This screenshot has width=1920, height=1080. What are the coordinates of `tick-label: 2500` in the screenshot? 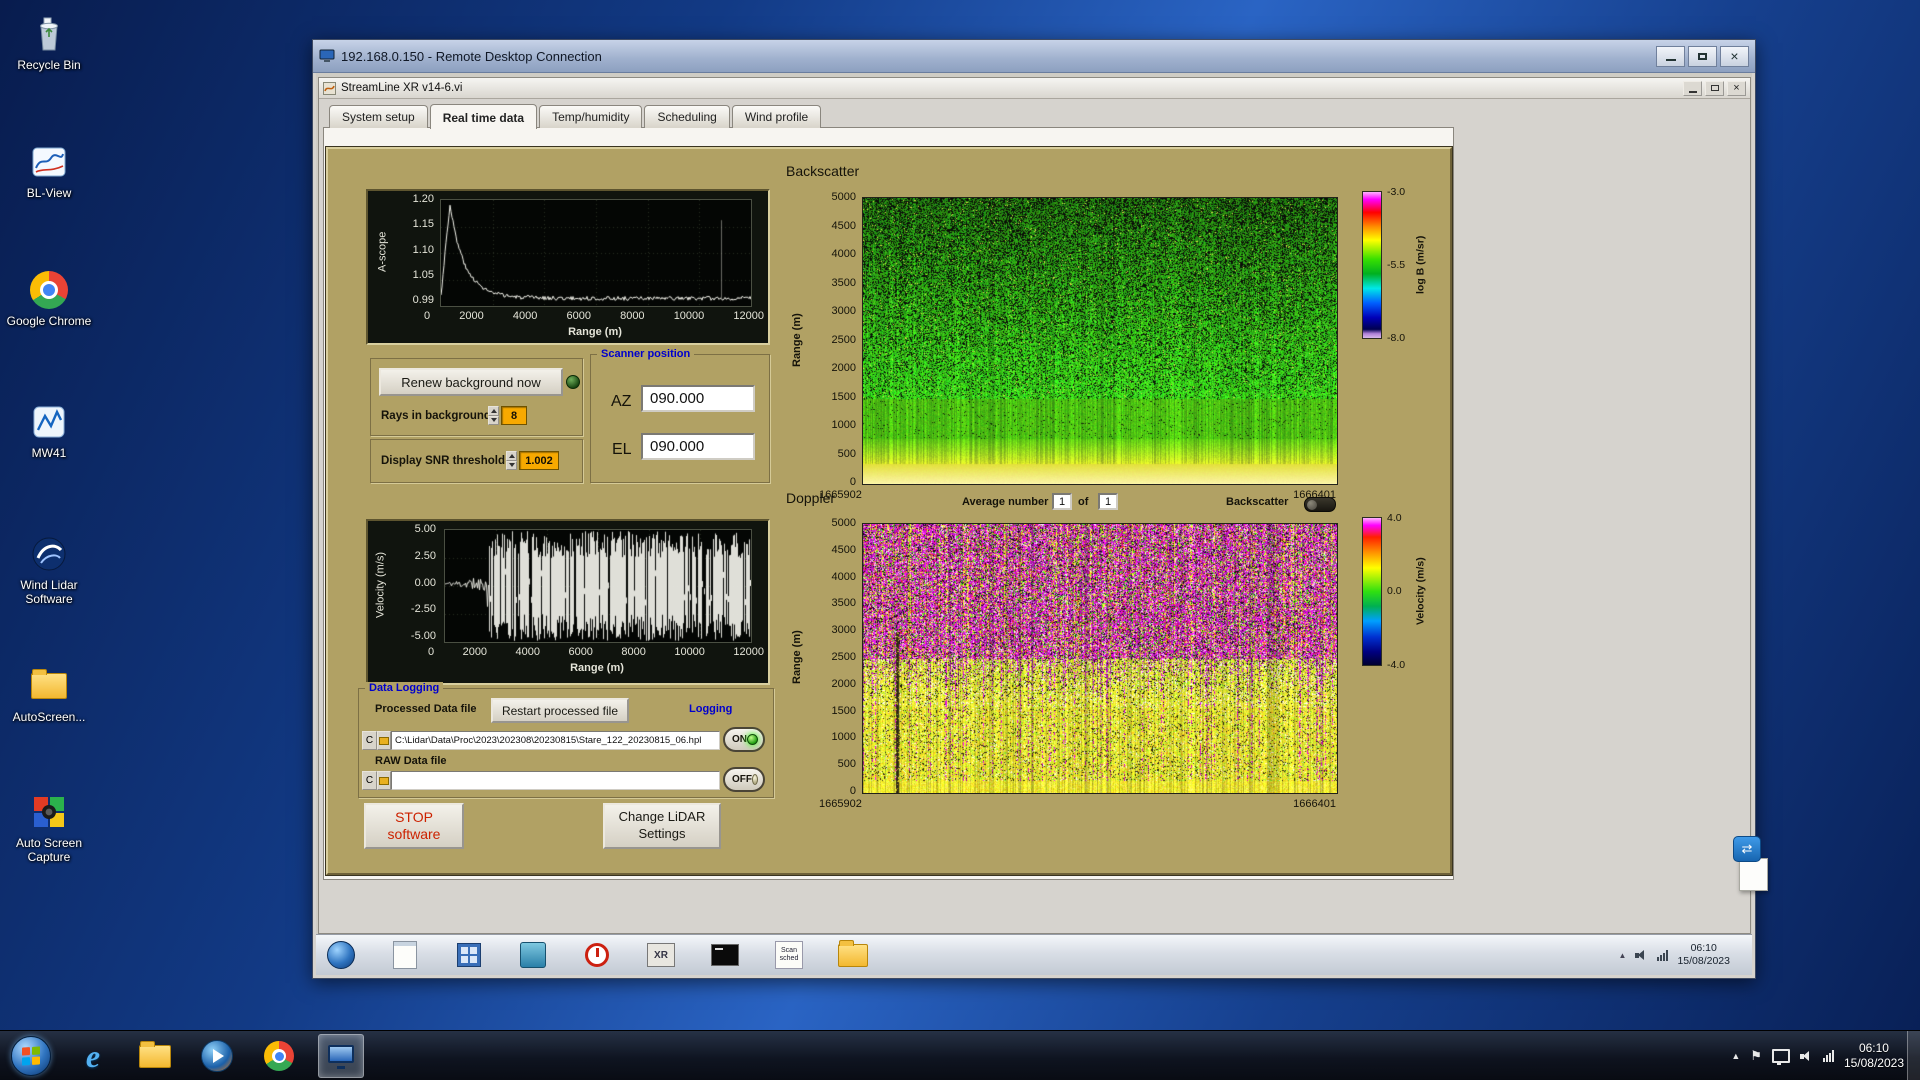 It's located at (843, 656).